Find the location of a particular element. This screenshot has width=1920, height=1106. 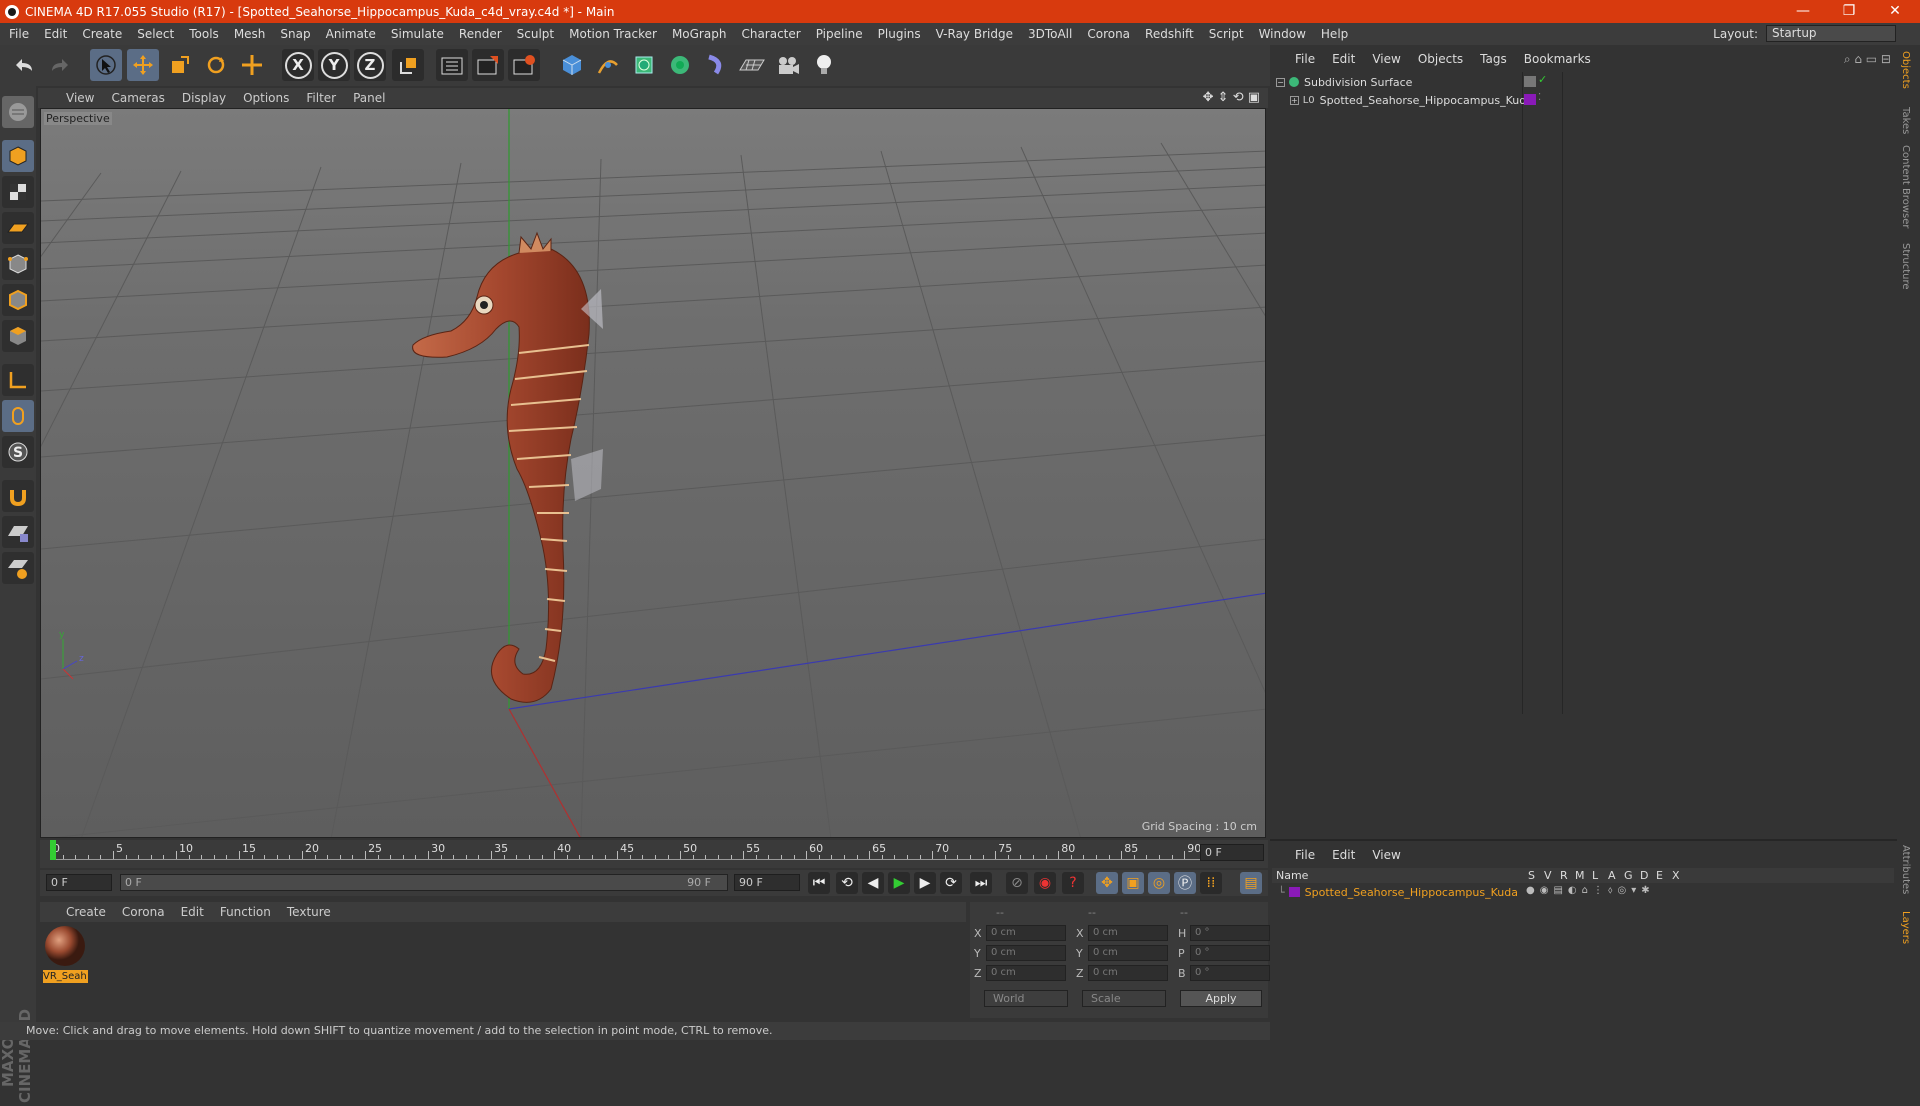

layout-dropdown: Startup is located at coordinates (1831, 33).